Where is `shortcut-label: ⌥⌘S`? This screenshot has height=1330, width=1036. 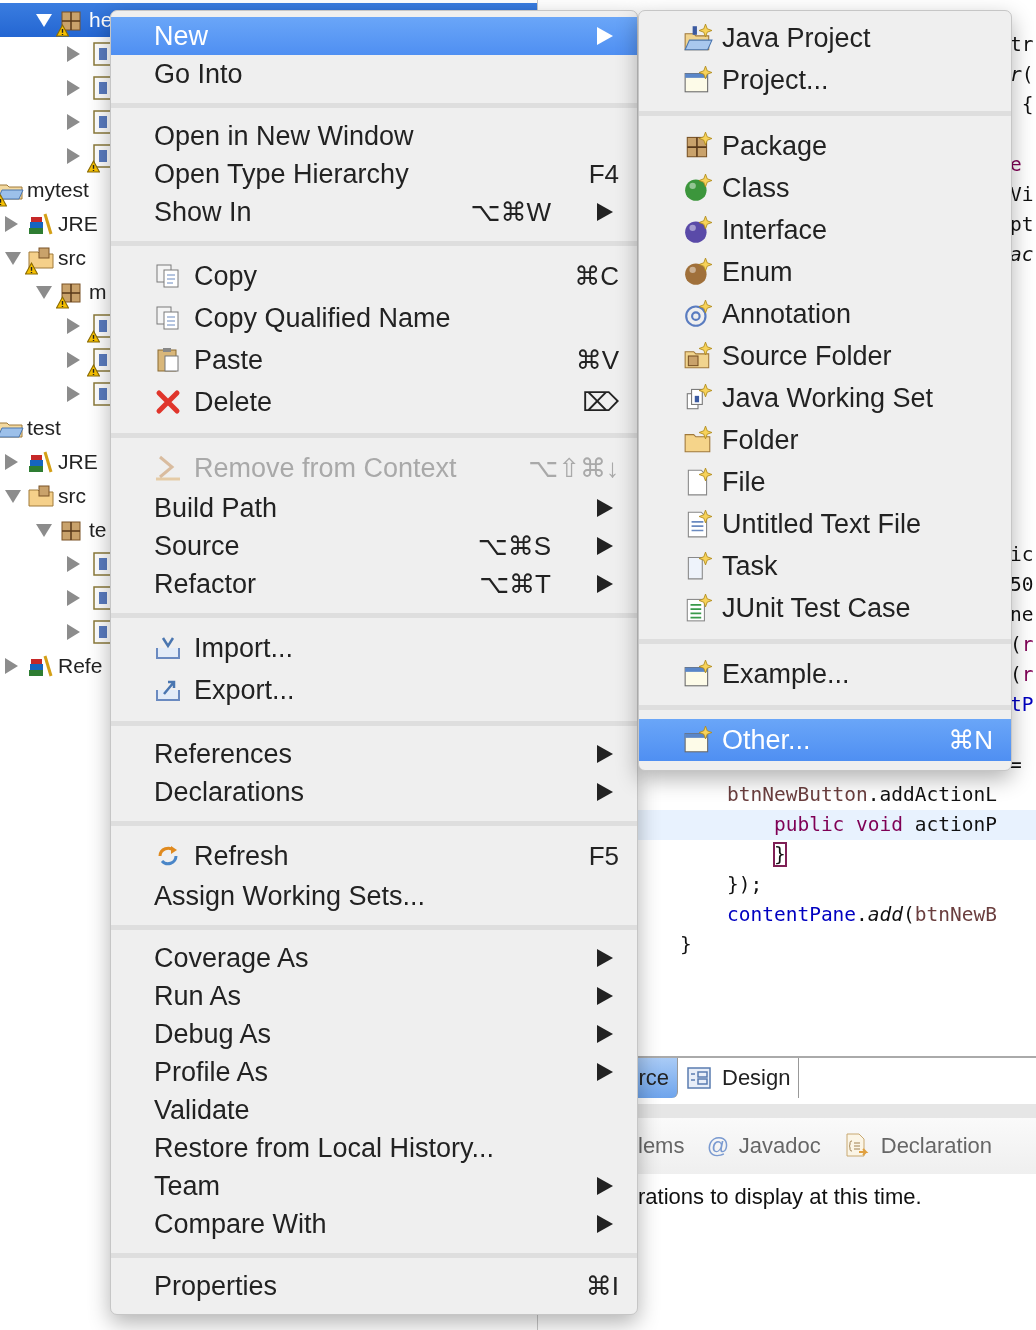
shortcut-label: ⌥⌘S is located at coordinates (514, 546).